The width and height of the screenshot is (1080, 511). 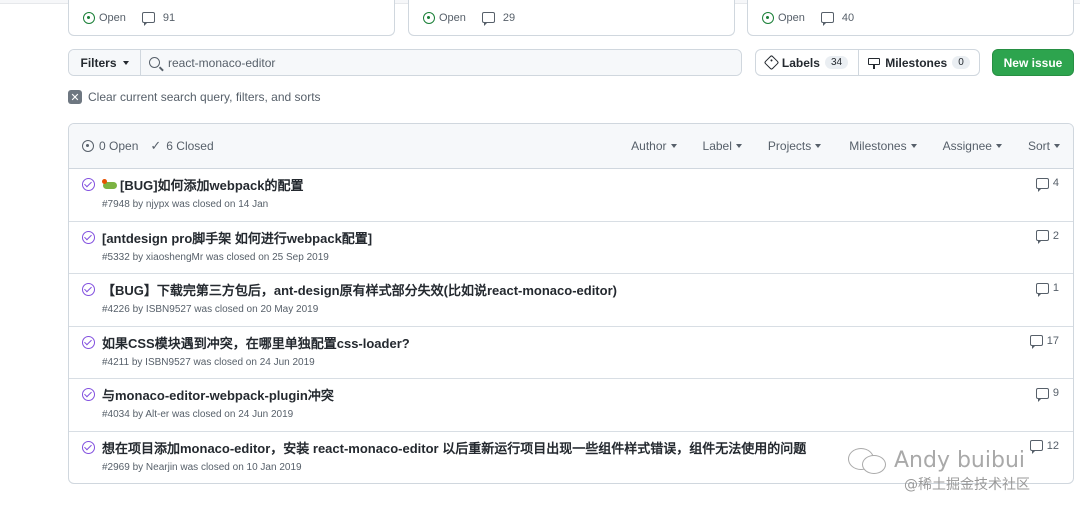 I want to click on milestones-button: Milestones 0, so click(x=919, y=62).